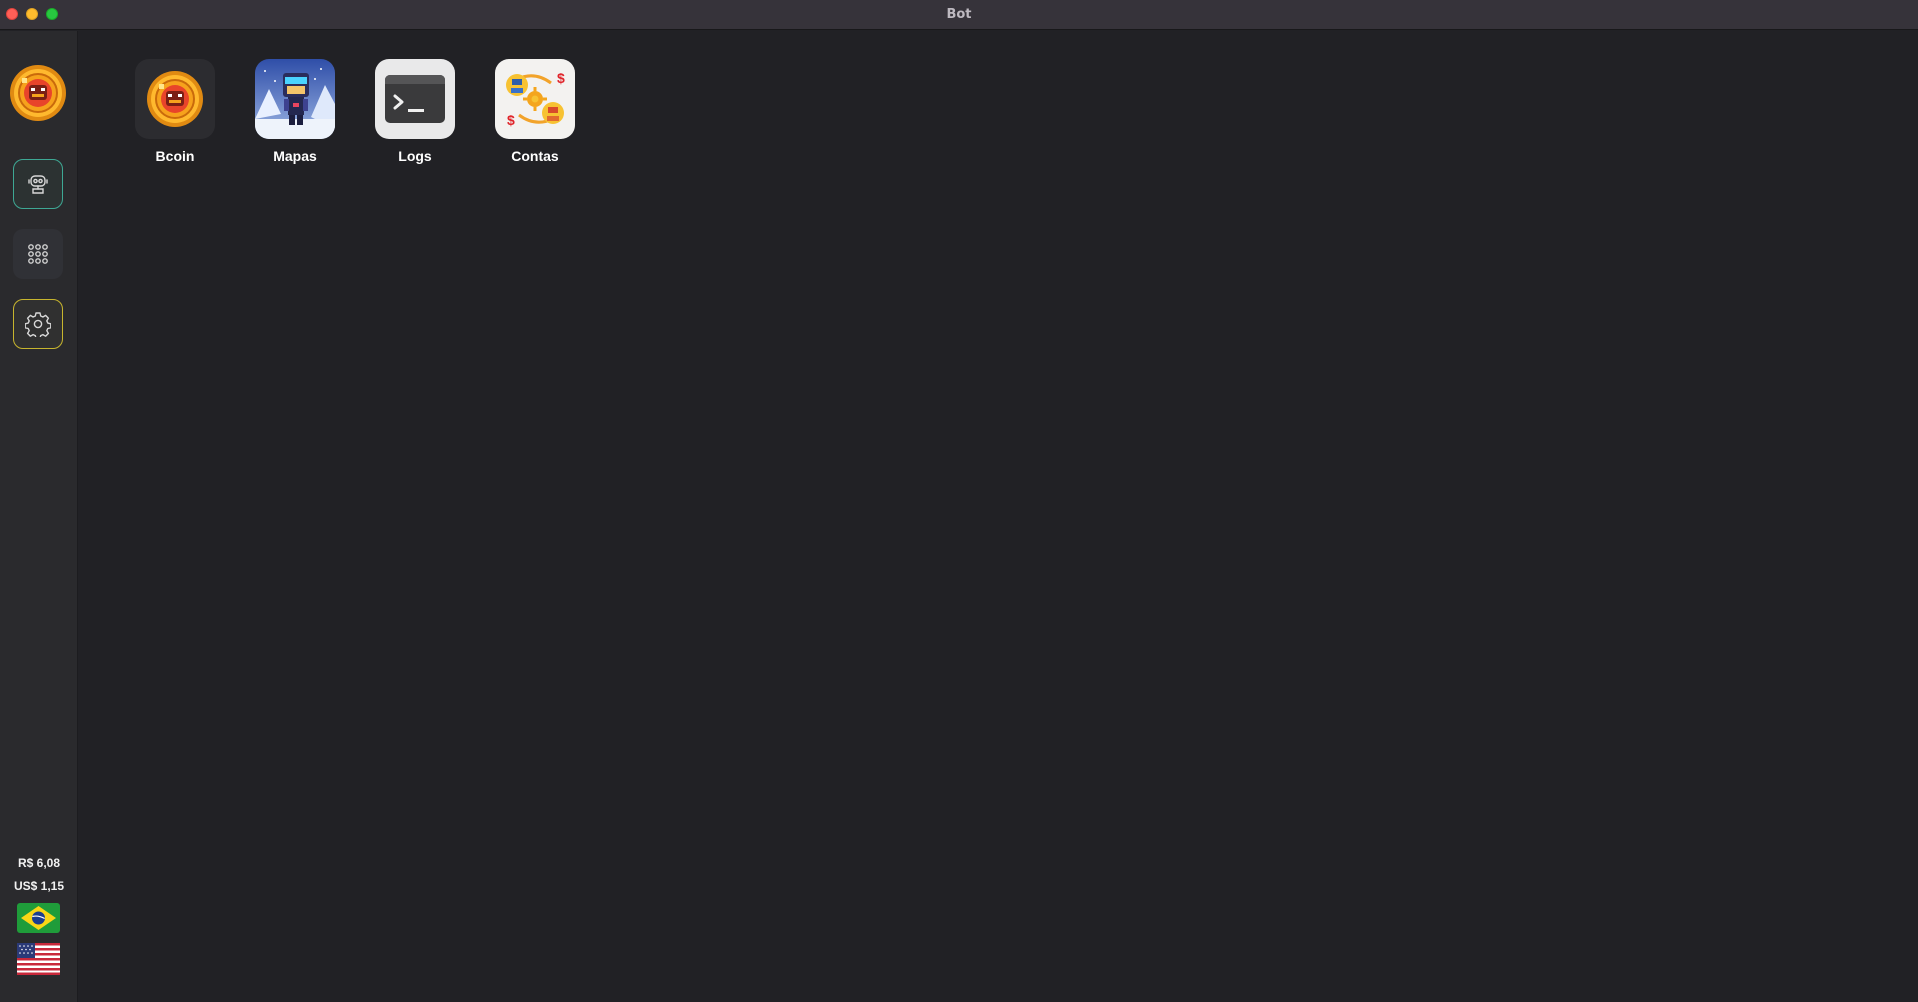 The image size is (1918, 1002). I want to click on bcoin-logo-icon, so click(38, 93).